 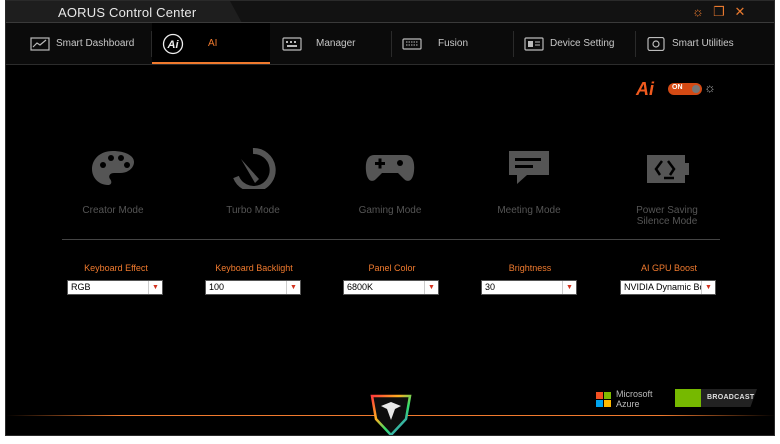 I want to click on mode-turbo: Turbo Mode, so click(x=253, y=181).